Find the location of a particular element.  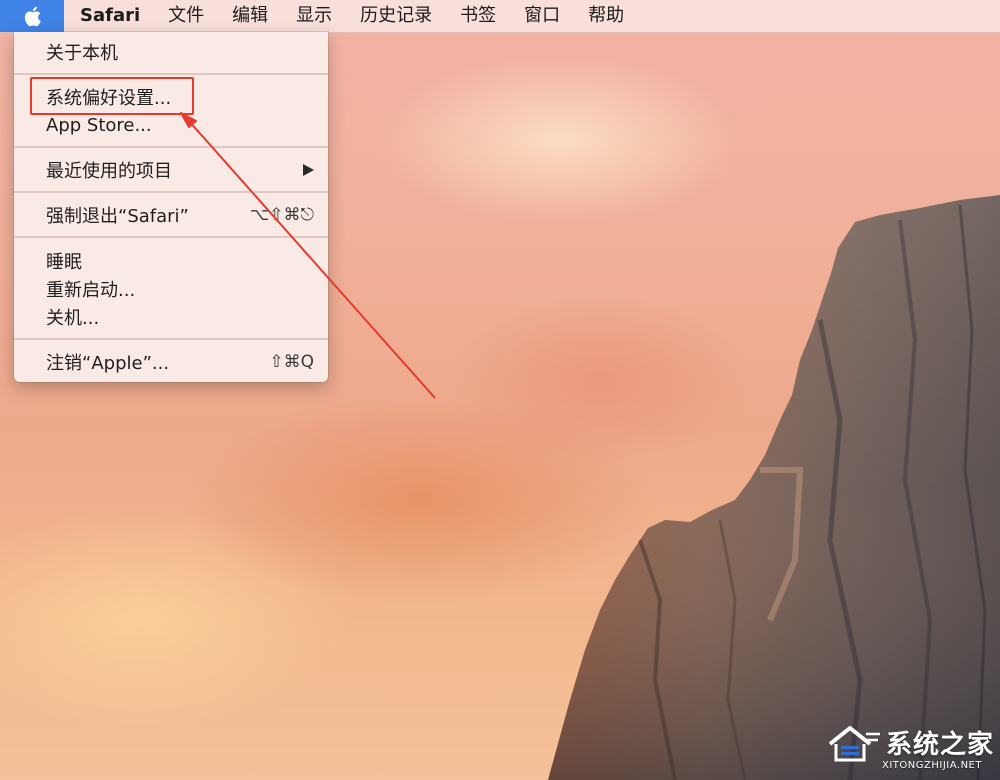

annotation-highlight-box is located at coordinates (112, 96).